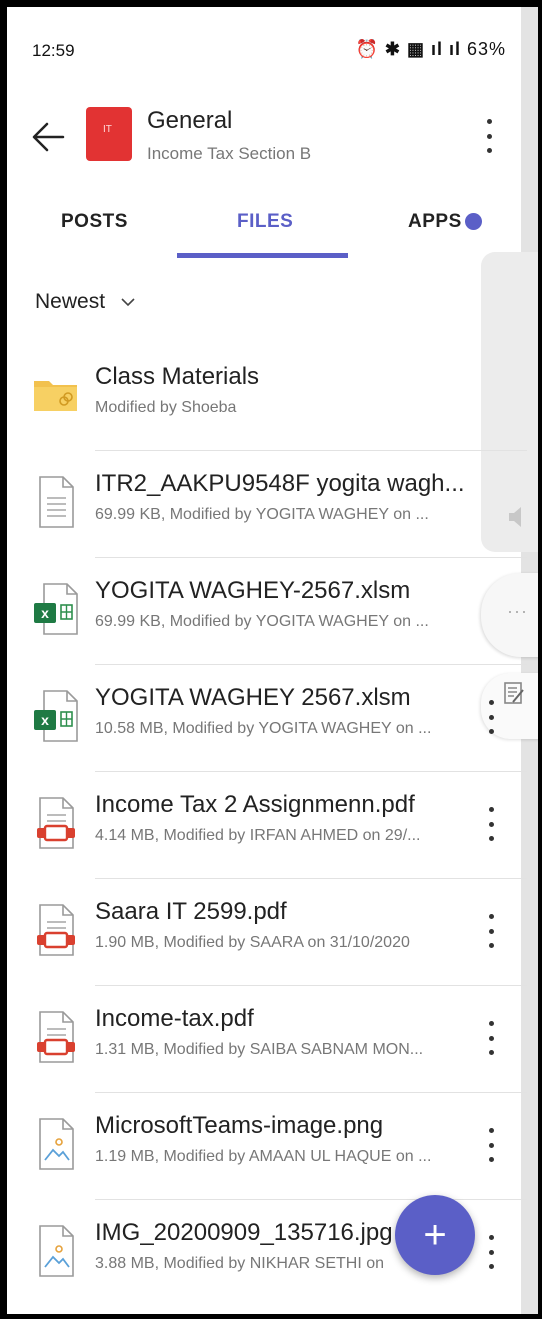  Describe the element at coordinates (166, 407) in the screenshot. I see `file-meta: Modified by Shoeba` at that location.